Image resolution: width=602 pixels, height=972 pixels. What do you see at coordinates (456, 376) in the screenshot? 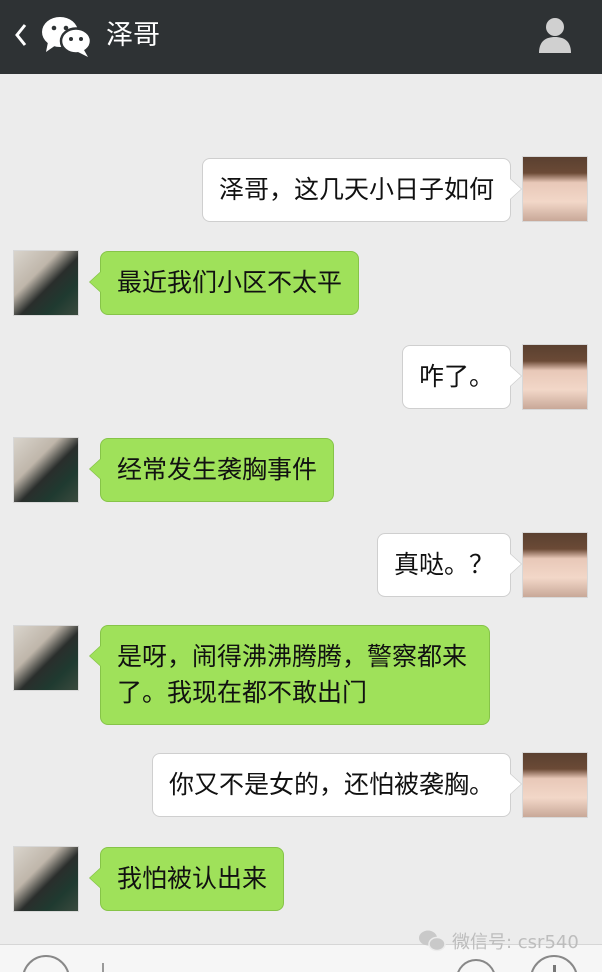
I see `message-text: 咋了。` at bounding box center [456, 376].